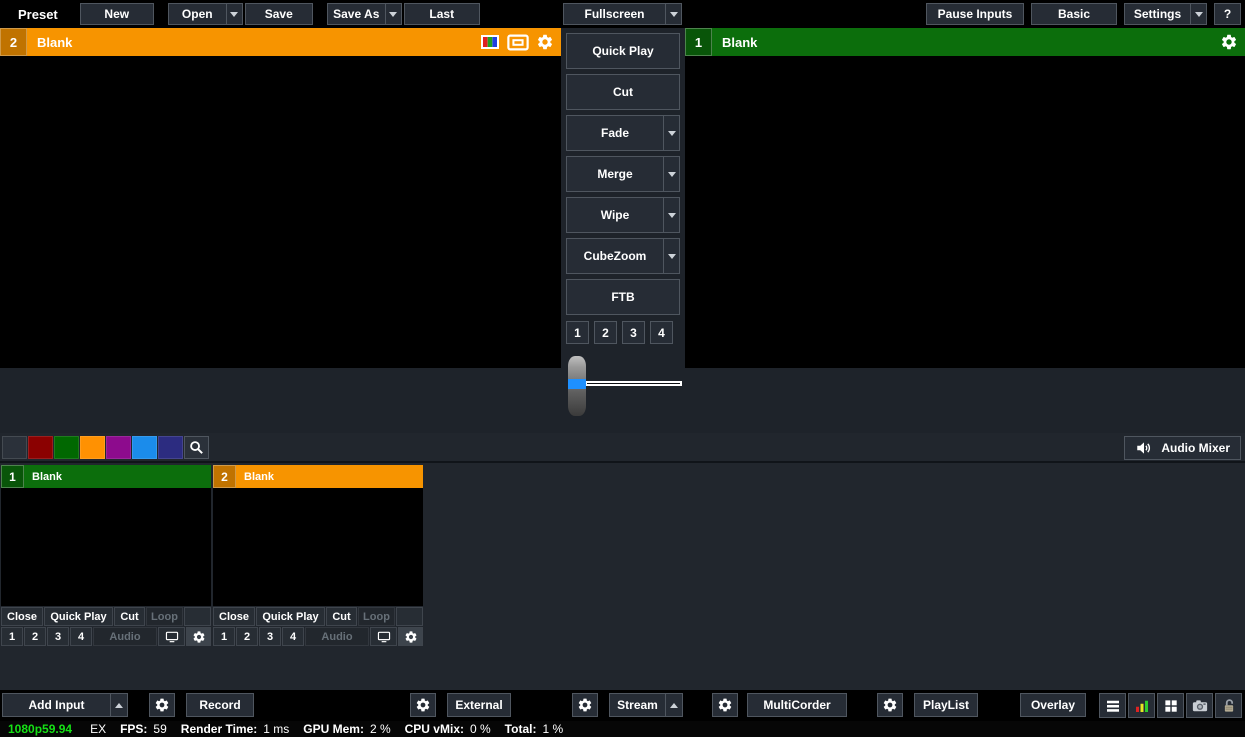  Describe the element at coordinates (671, 174) in the screenshot. I see `merge-dropdown-button` at that location.